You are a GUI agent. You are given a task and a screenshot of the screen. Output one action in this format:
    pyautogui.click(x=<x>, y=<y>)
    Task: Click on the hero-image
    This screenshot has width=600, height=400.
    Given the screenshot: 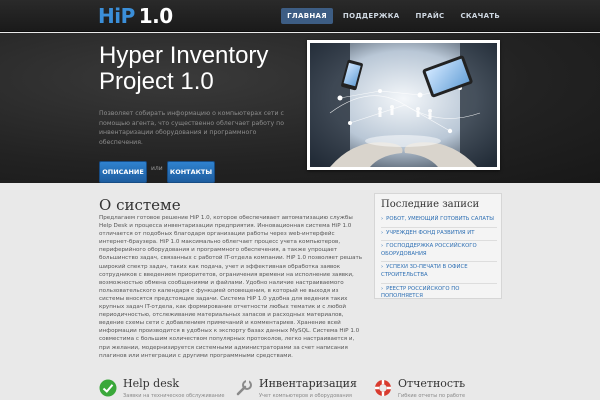 What is the action you would take?
    pyautogui.click(x=403, y=105)
    